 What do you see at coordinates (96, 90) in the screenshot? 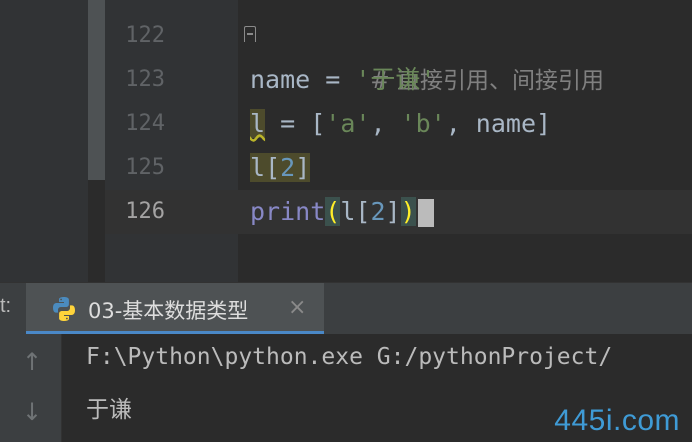
I see `editor-scrollbar` at bounding box center [96, 90].